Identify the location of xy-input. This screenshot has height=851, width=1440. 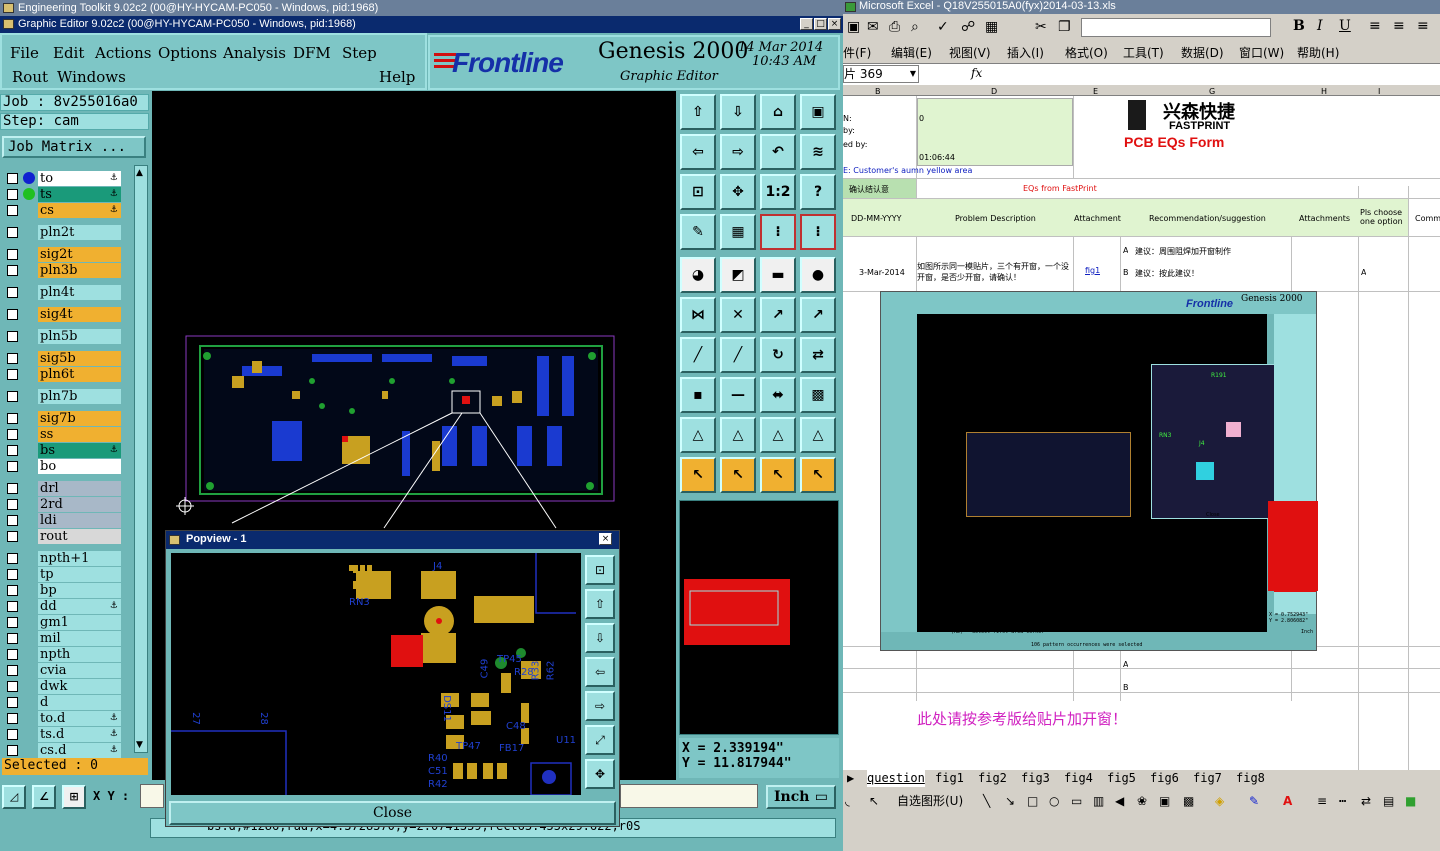
(152, 796).